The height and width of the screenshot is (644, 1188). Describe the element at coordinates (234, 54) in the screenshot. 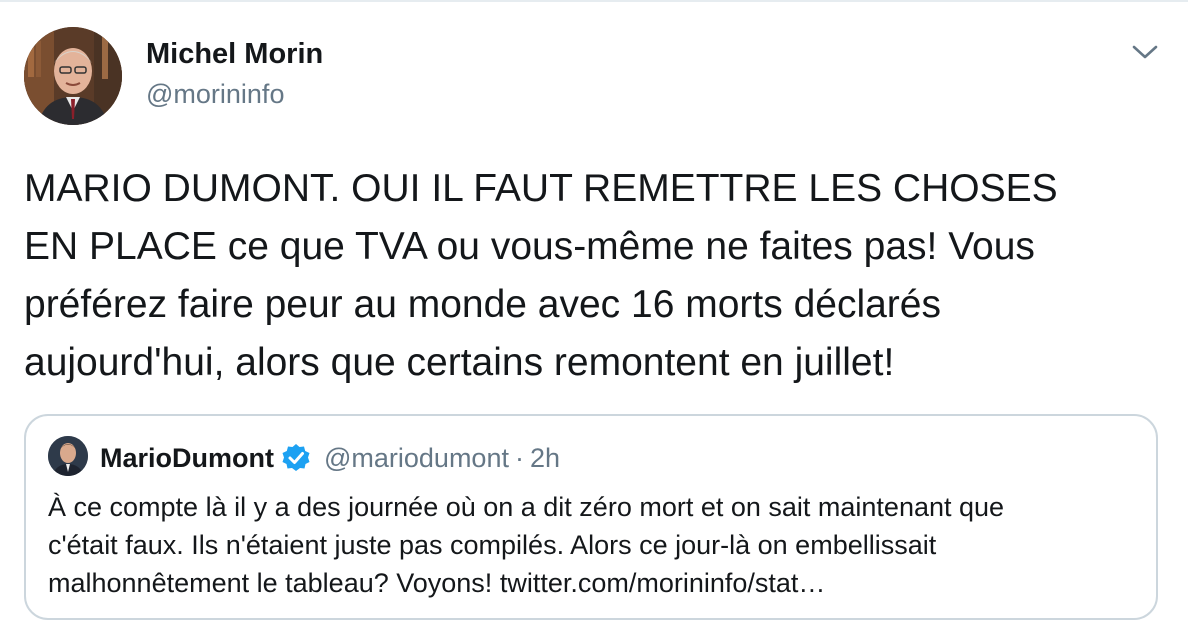

I see `author-name: Michel Morin` at that location.